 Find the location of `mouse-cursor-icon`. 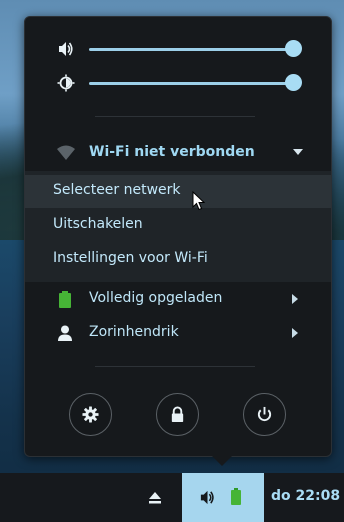

mouse-cursor-icon is located at coordinates (199, 202).